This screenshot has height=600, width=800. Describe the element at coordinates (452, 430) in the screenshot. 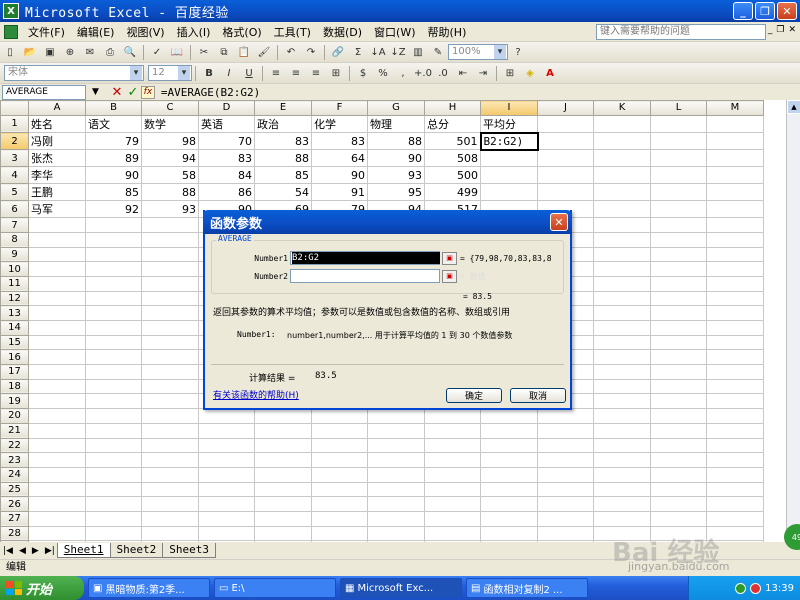

I see `cell-h21` at that location.